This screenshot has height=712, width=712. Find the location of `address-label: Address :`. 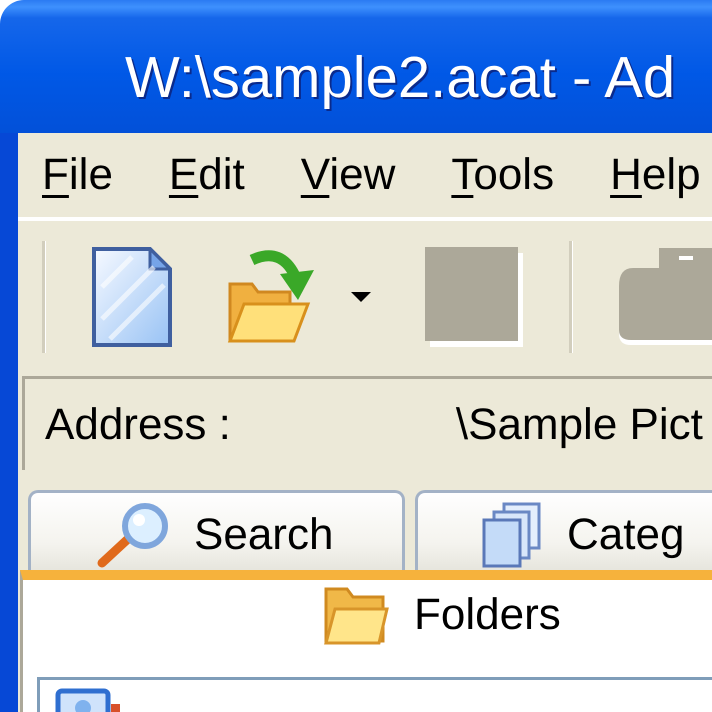

address-label: Address : is located at coordinates (138, 425).